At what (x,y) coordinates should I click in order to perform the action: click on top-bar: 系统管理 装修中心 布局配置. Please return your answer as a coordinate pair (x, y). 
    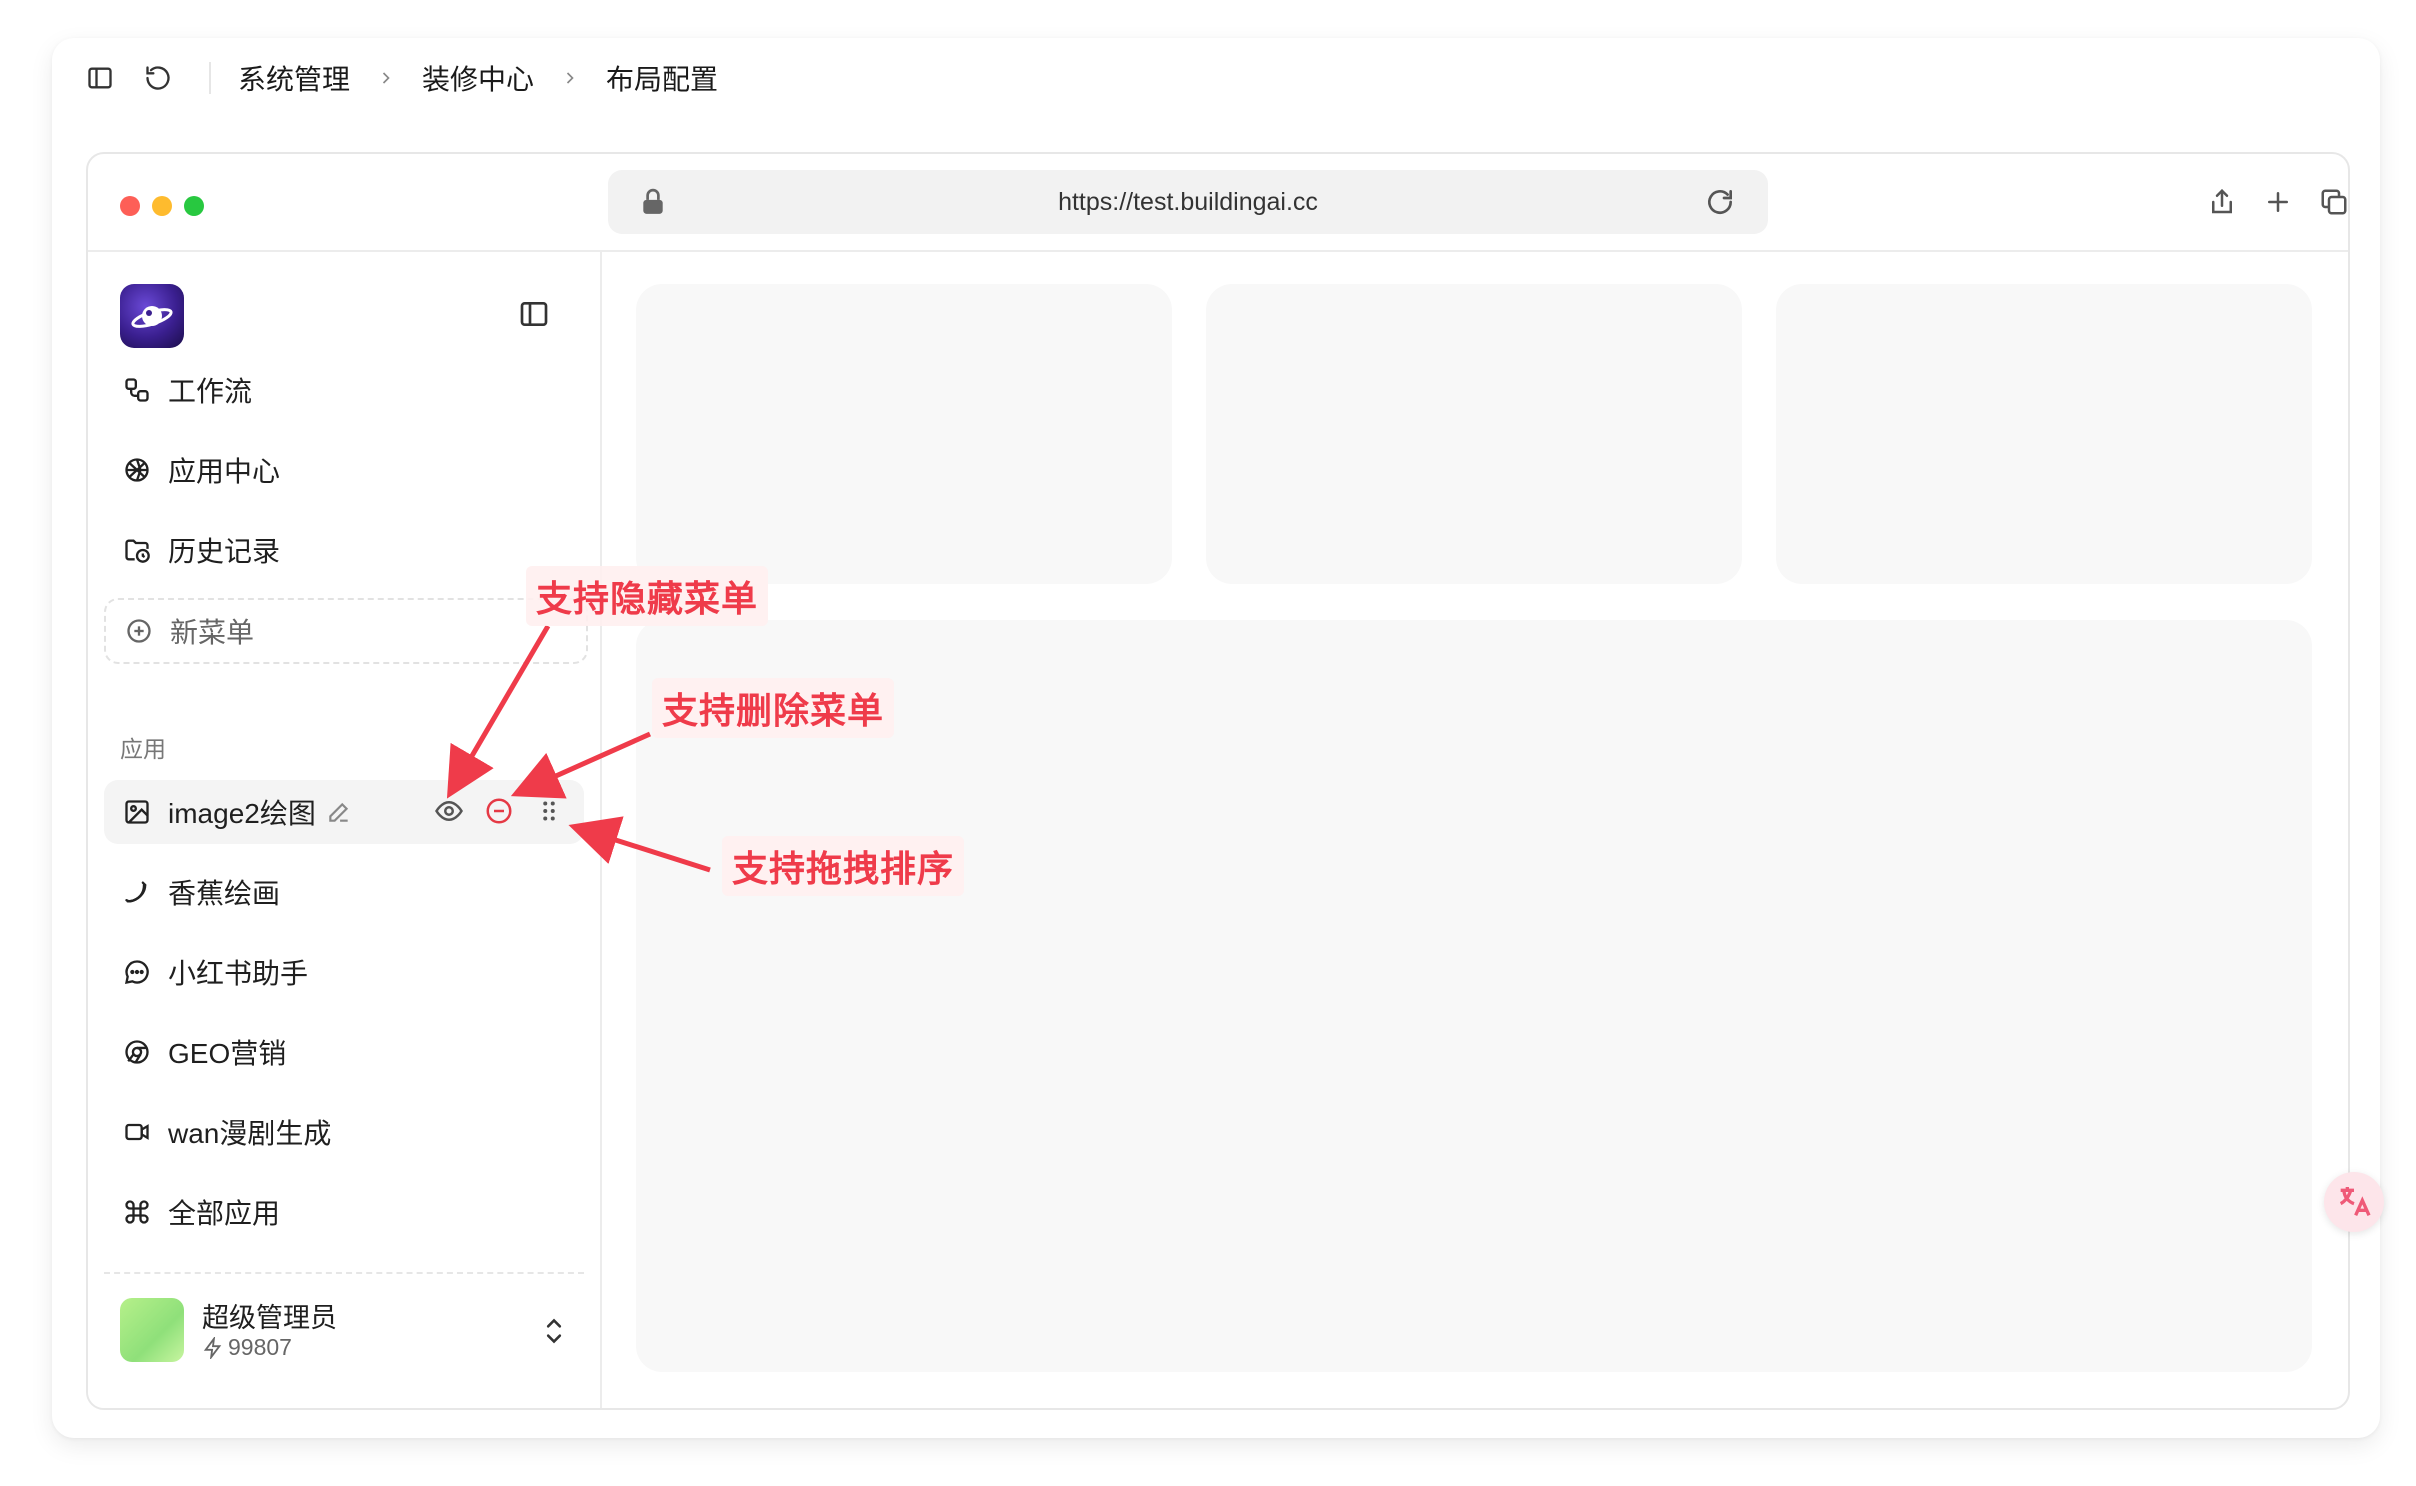
    Looking at the image, I should click on (1216, 78).